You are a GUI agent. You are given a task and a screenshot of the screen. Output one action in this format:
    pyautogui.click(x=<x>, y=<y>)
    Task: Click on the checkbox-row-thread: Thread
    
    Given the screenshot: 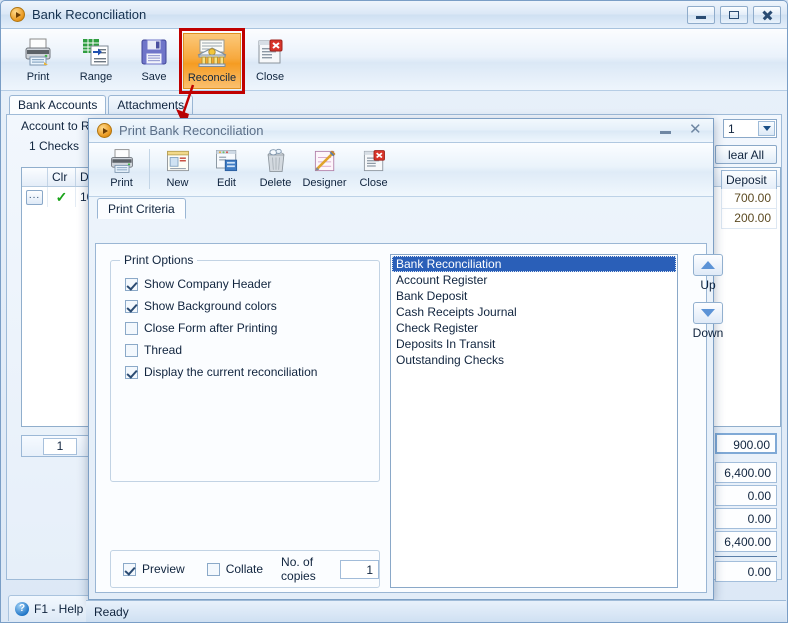 What is the action you would take?
    pyautogui.click(x=252, y=350)
    